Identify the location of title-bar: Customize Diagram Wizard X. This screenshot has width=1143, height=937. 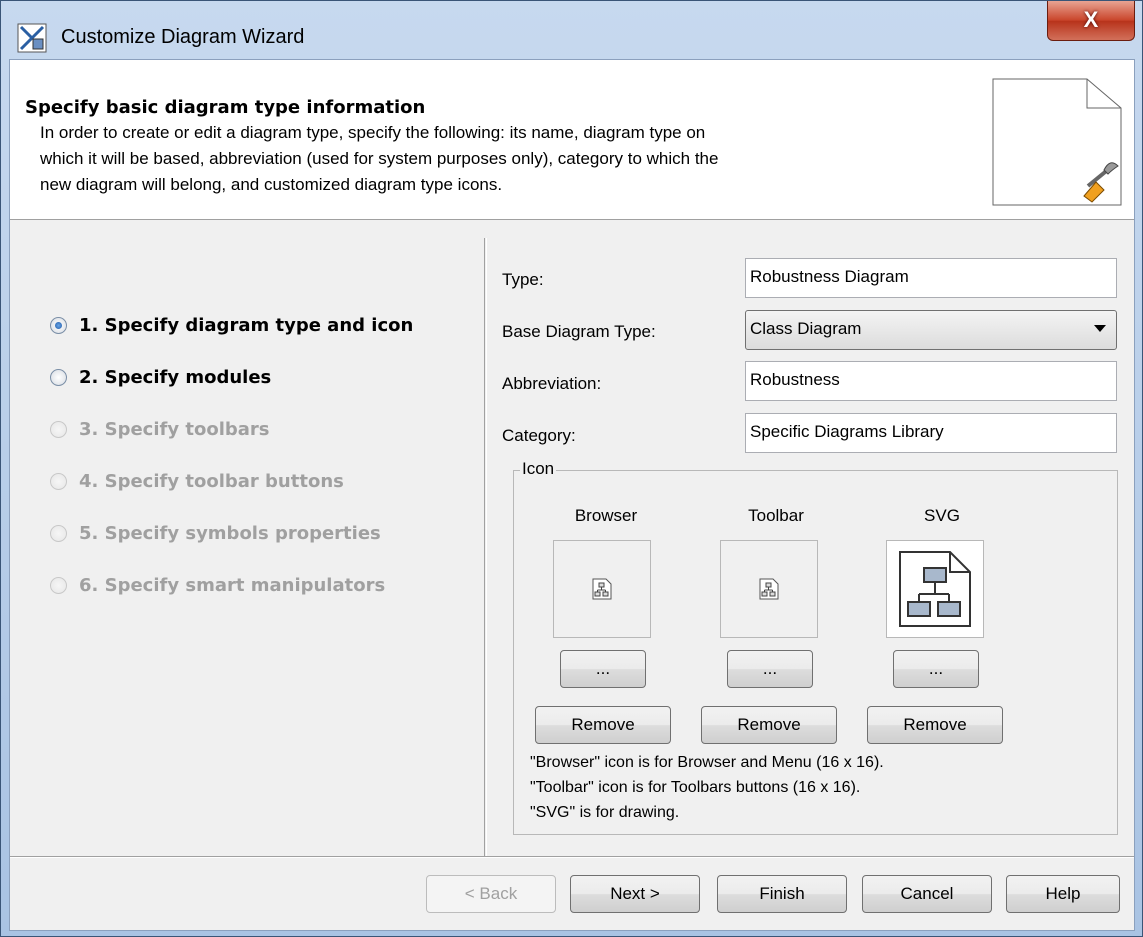
(571, 30).